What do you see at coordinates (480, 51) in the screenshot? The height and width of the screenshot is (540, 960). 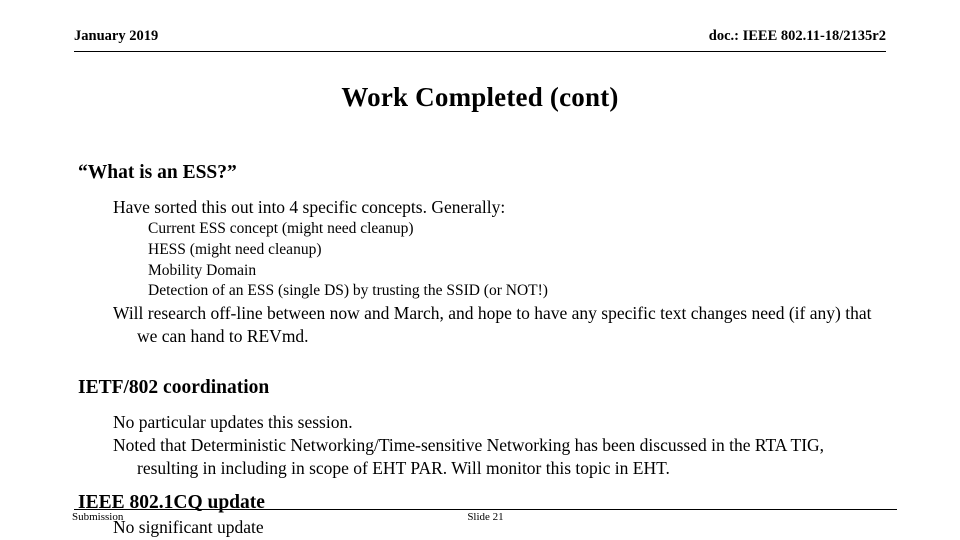 I see `header-divider` at bounding box center [480, 51].